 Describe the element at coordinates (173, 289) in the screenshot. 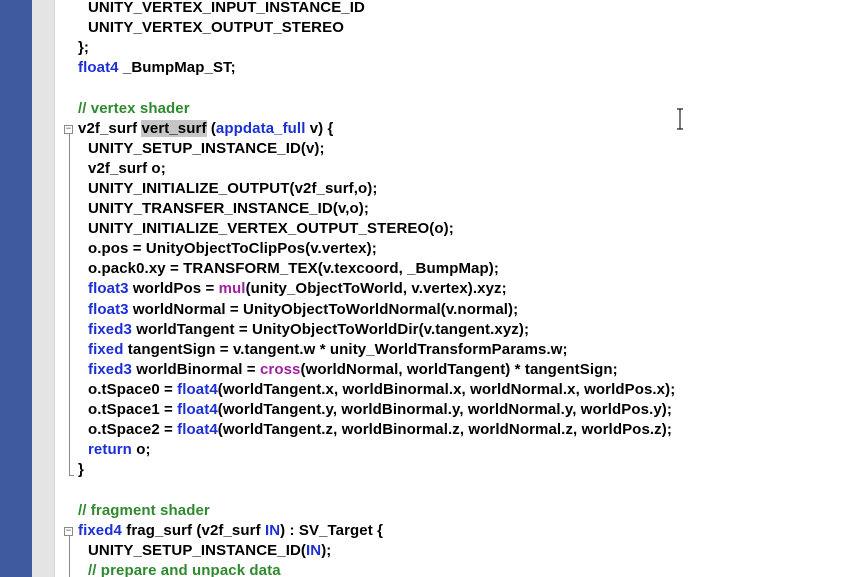

I see `code-token: worldPos =` at that location.